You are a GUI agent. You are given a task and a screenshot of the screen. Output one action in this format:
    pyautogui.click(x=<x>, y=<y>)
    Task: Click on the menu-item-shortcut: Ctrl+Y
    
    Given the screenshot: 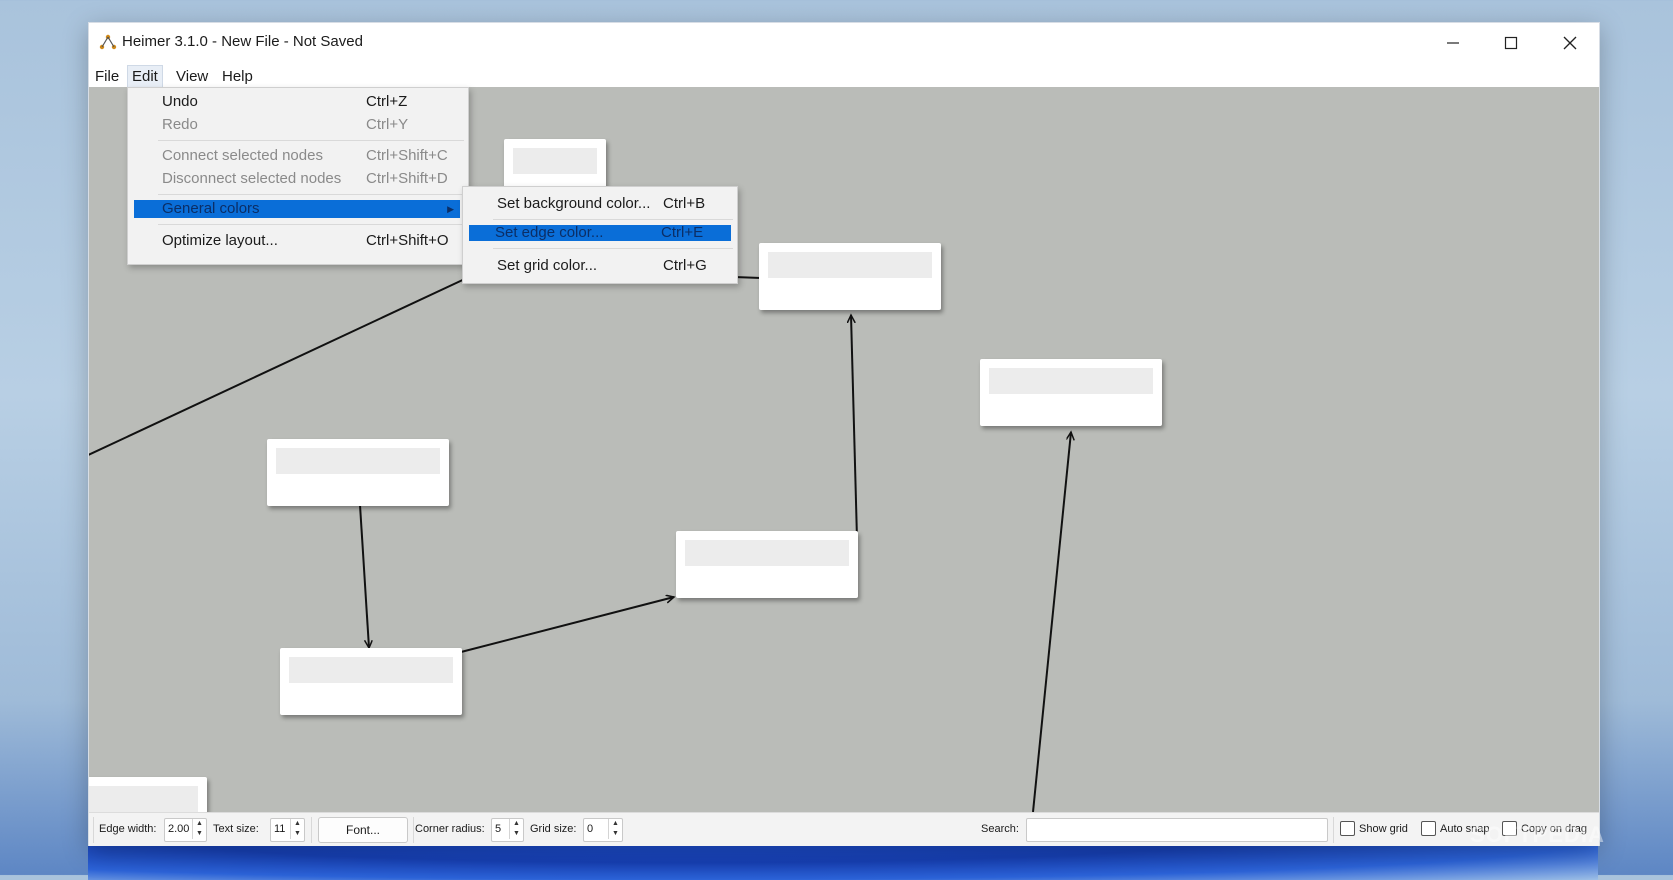 What is the action you would take?
    pyautogui.click(x=387, y=124)
    